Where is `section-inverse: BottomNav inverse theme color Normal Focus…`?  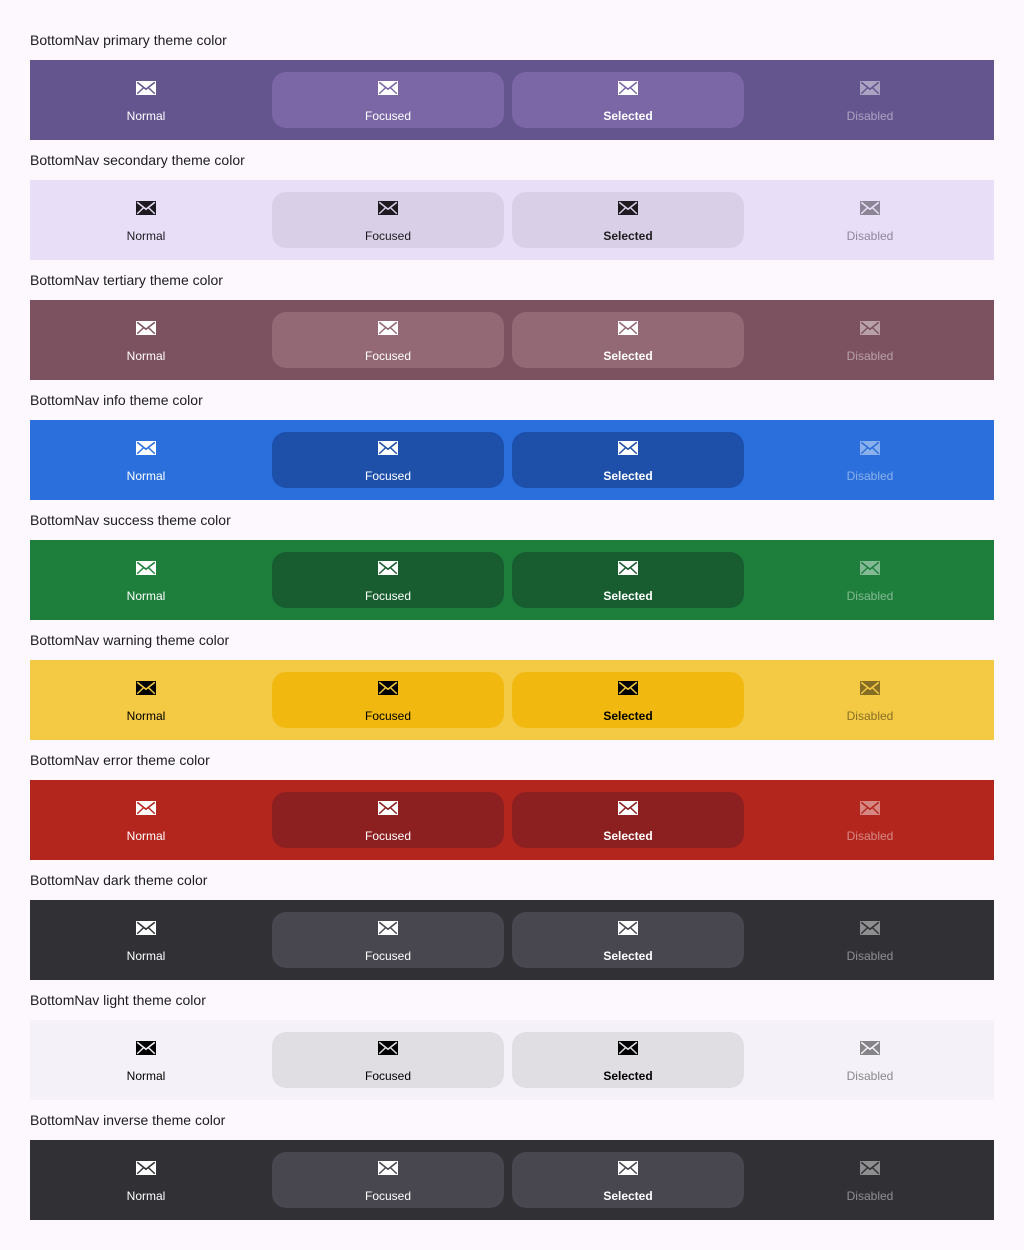
section-inverse: BottomNav inverse theme color Normal Focus… is located at coordinates (512, 1150).